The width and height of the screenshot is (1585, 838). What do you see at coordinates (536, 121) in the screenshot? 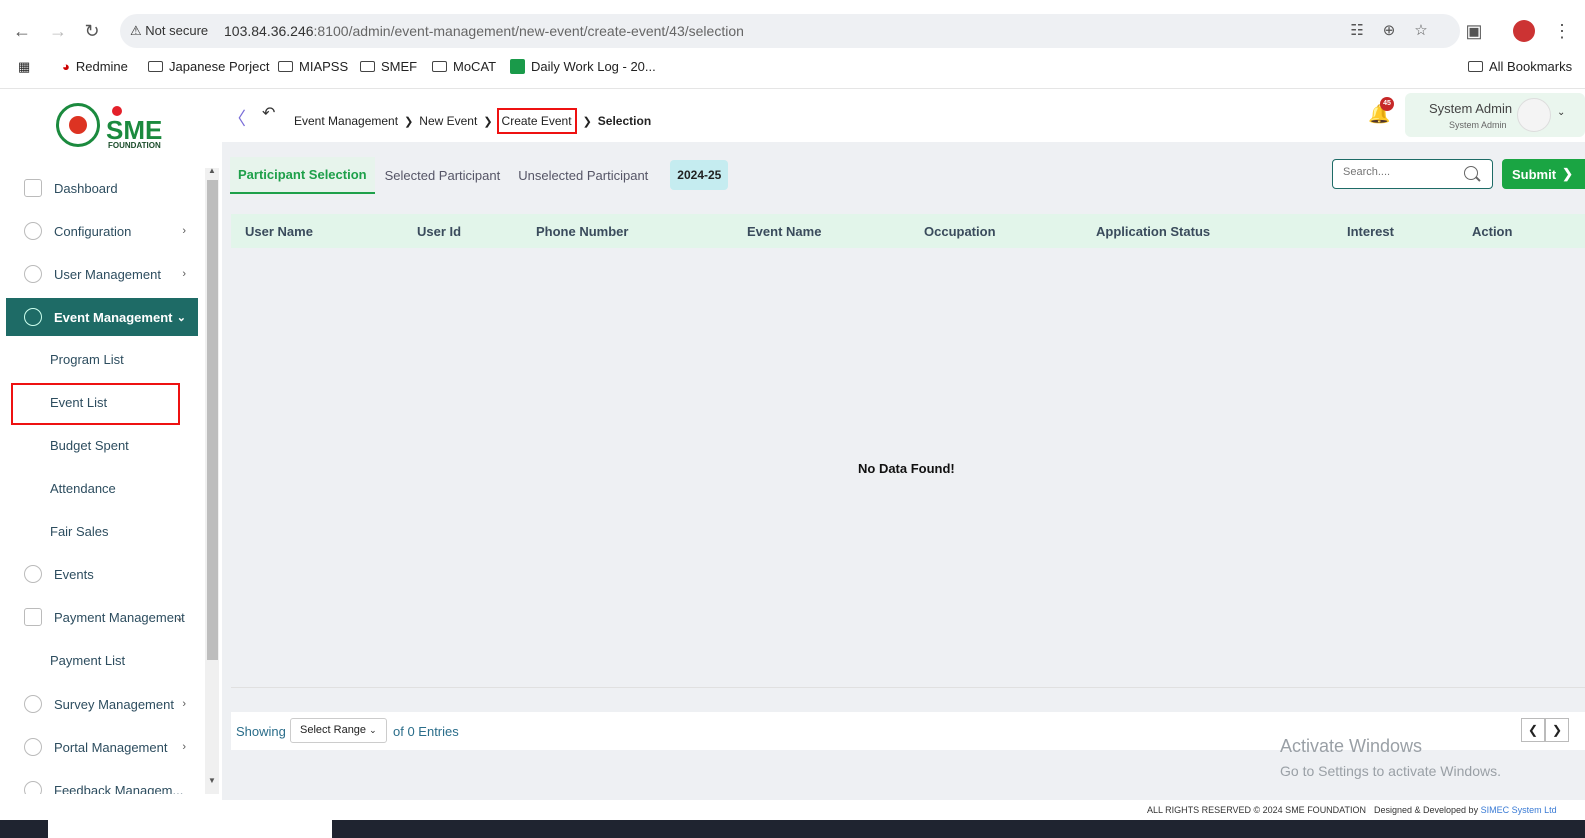
I see `breadcrumb-item-highlighted: Create Event` at bounding box center [536, 121].